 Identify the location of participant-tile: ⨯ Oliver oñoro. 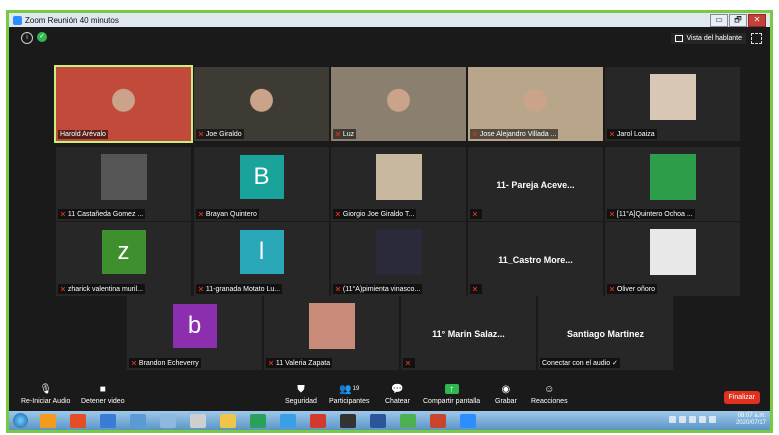
(672, 259).